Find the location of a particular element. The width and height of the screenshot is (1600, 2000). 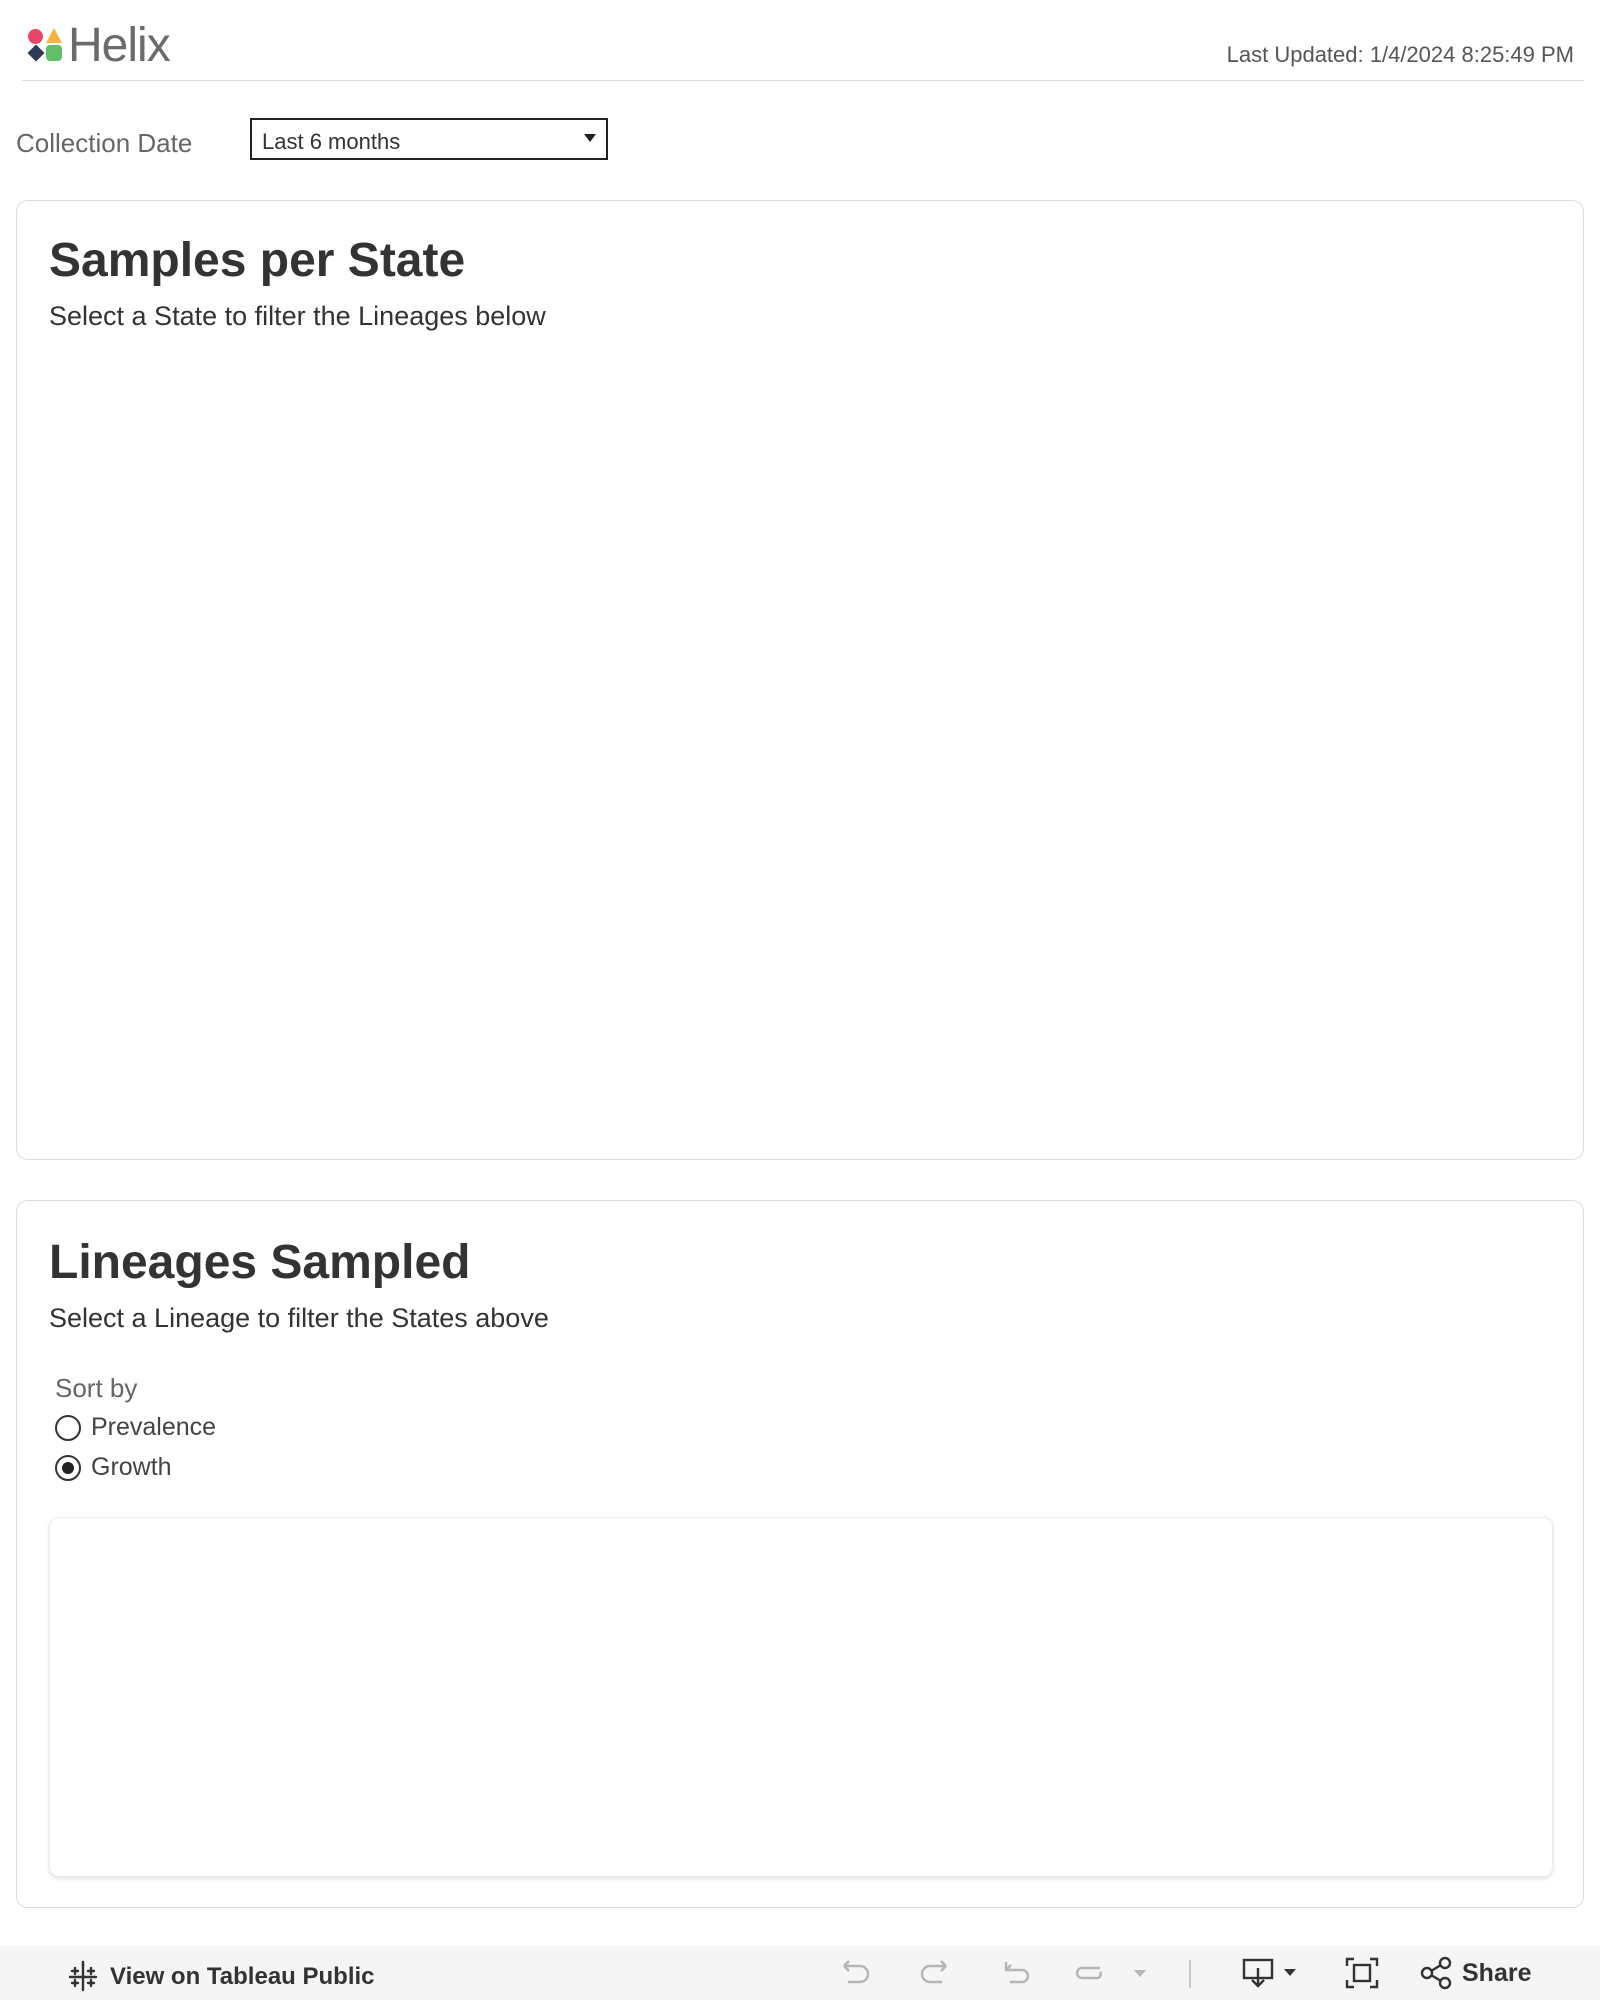

collection-date-filter: Collection Date Last 6 months is located at coordinates (316, 138).